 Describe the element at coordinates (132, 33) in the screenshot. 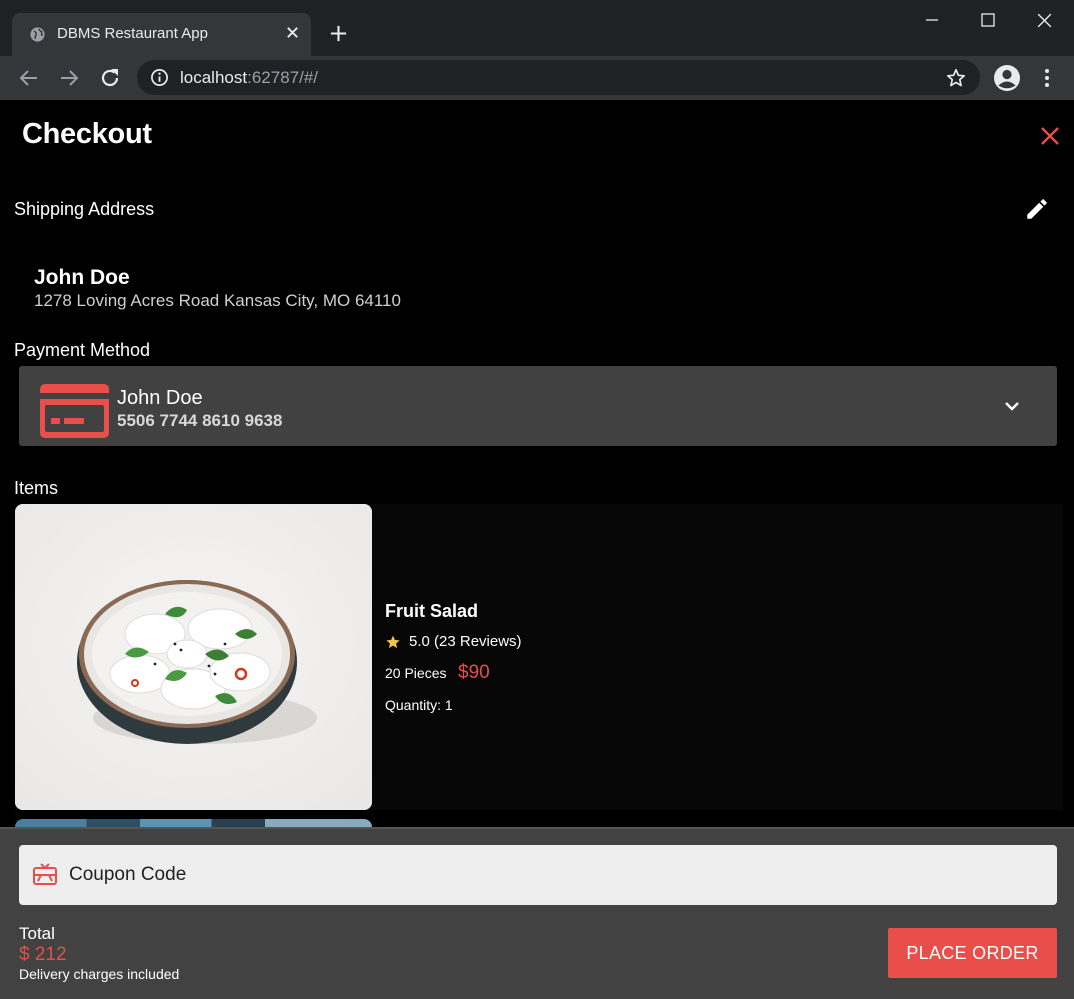

I see `tab-title: DBMS Restaurant App` at that location.